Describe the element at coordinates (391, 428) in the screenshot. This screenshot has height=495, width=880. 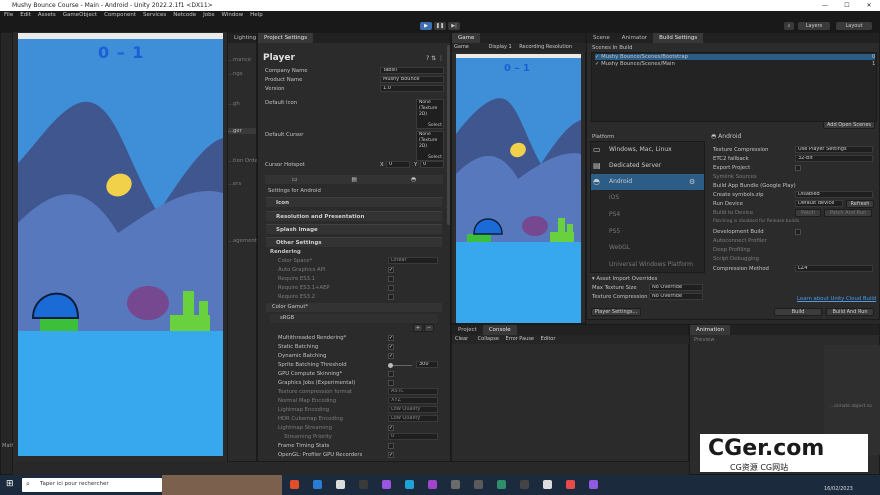
I see `lightmap-streaming-checkbox: ✓` at that location.